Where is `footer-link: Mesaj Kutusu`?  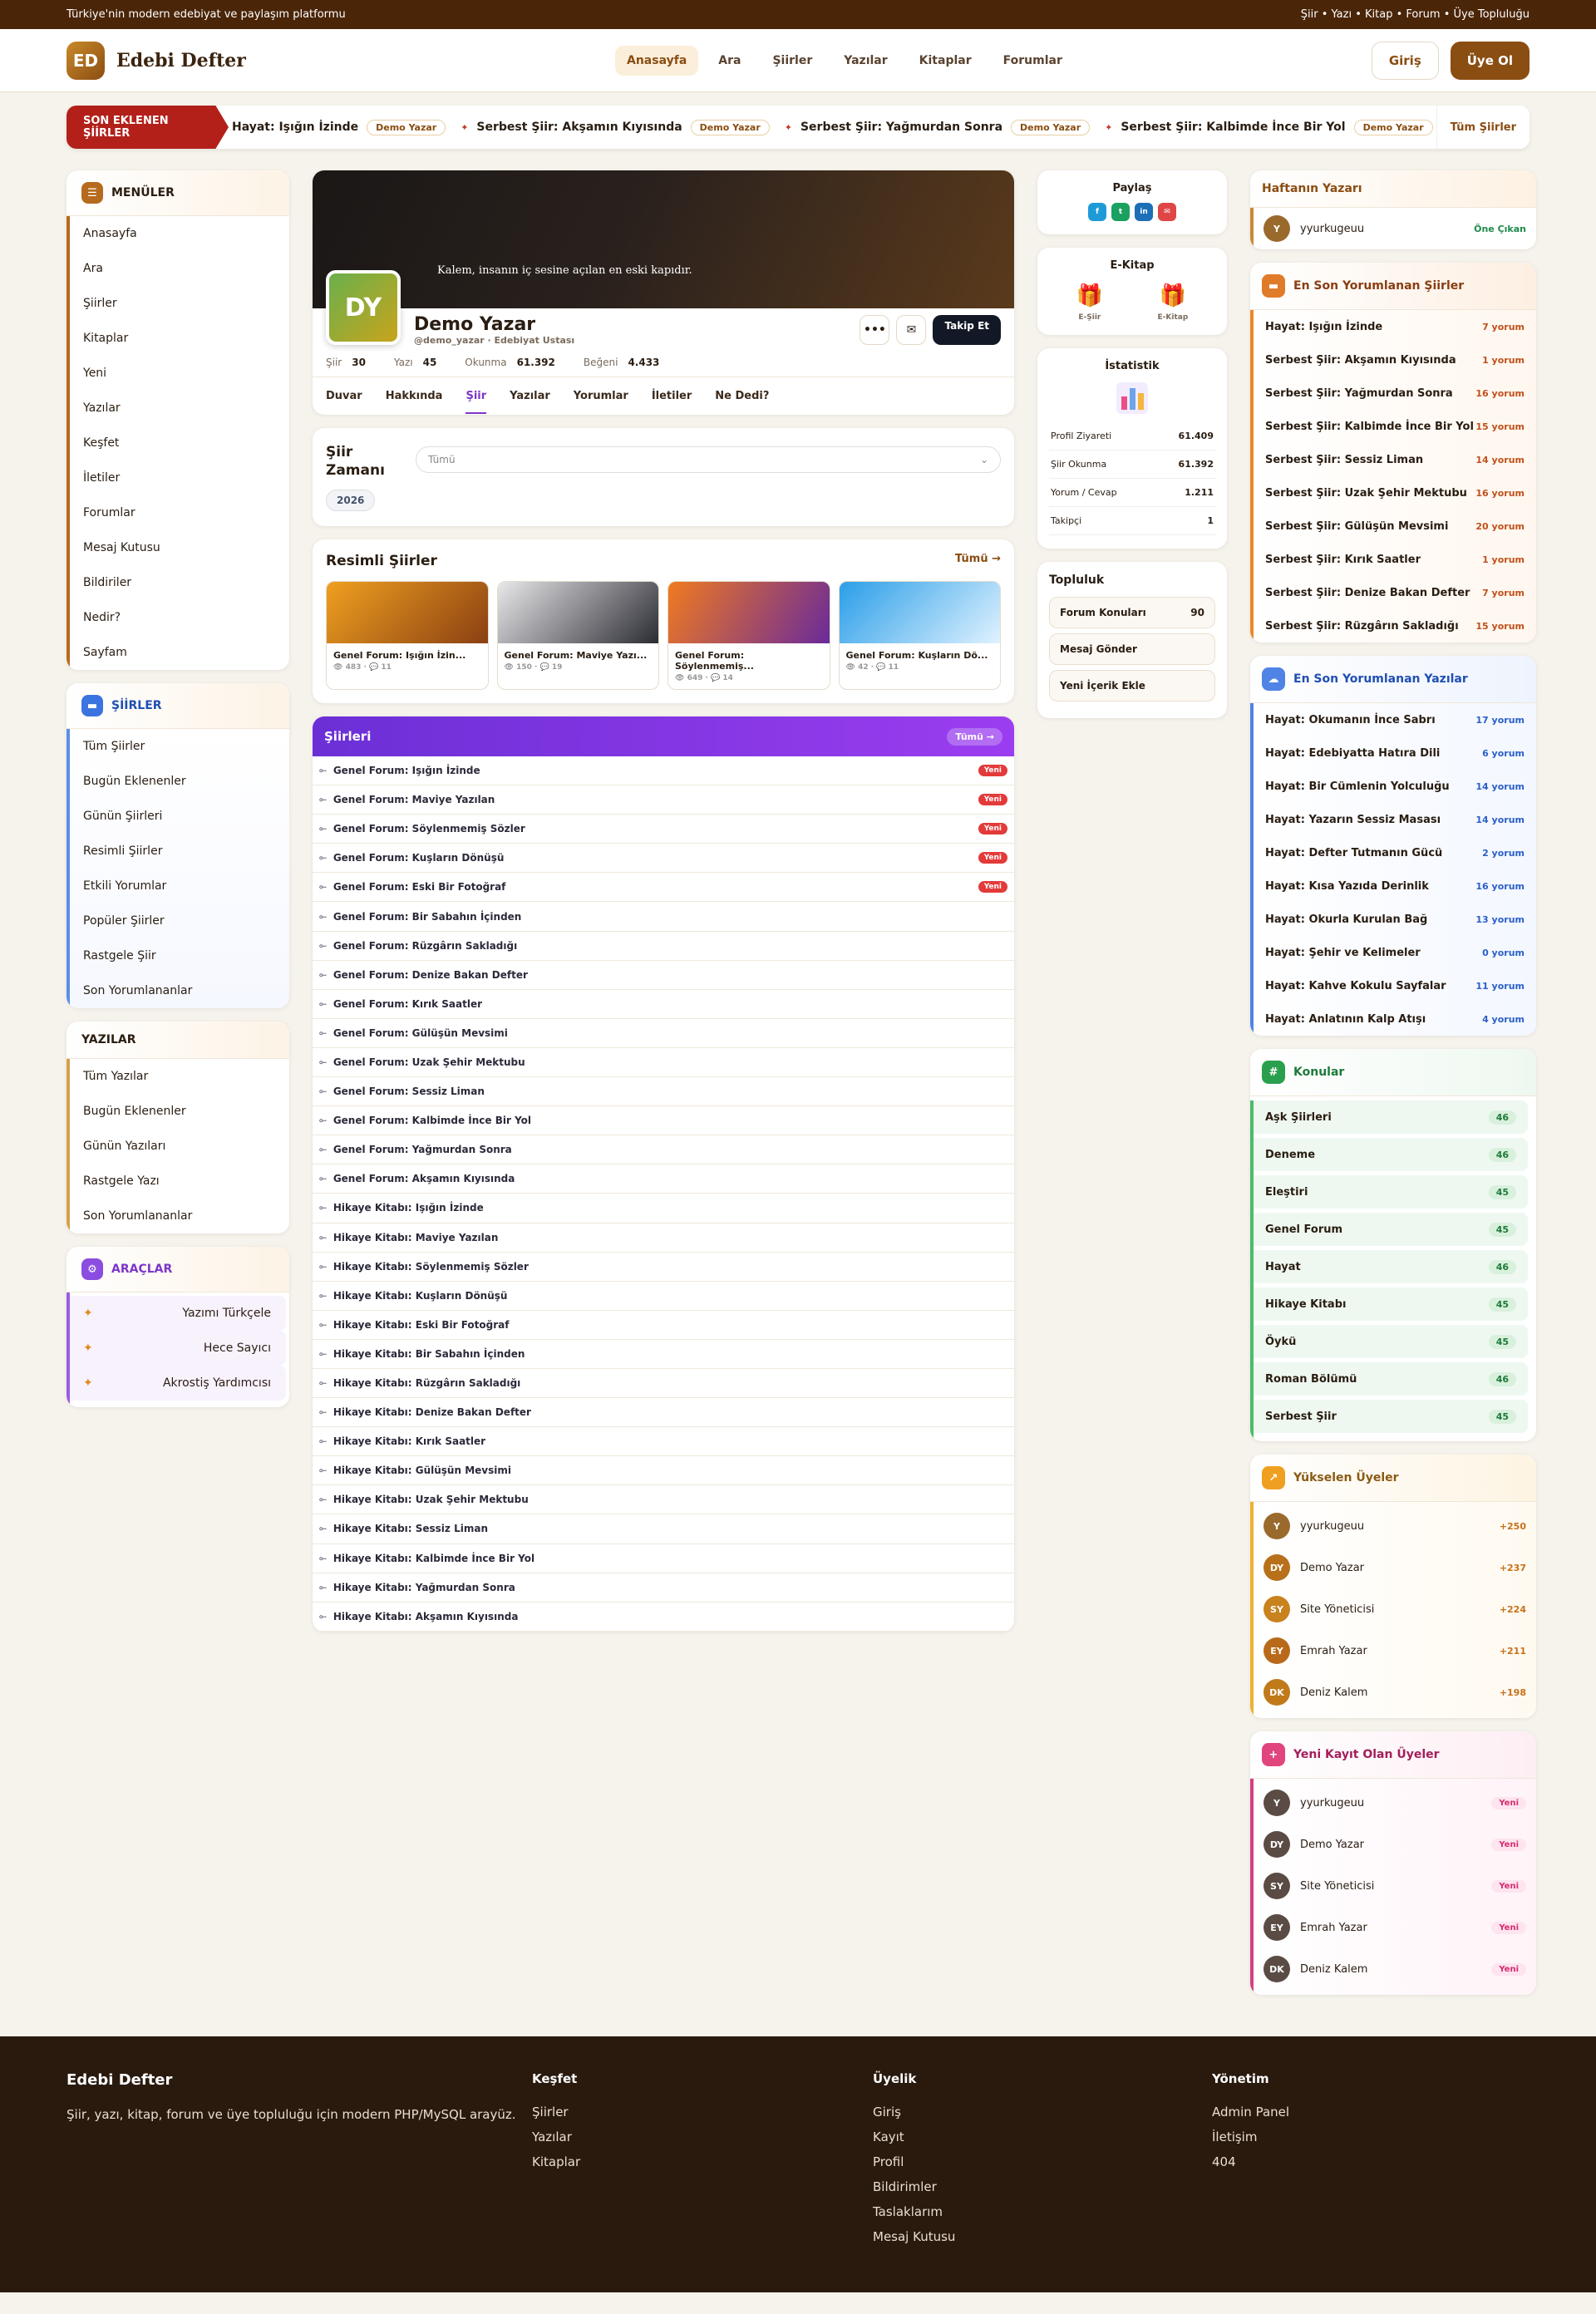
footer-link: Mesaj Kutusu is located at coordinates (1042, 2236).